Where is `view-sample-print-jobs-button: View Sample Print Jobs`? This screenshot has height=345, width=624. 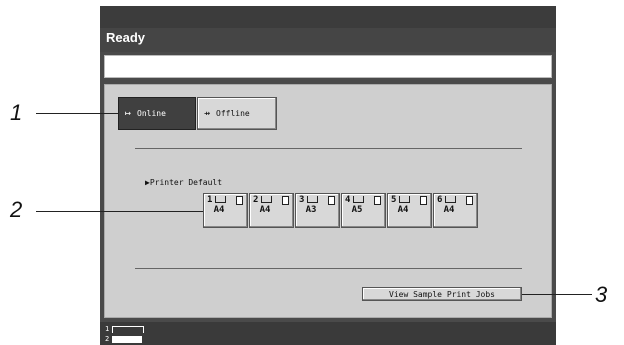 view-sample-print-jobs-button: View Sample Print Jobs is located at coordinates (442, 294).